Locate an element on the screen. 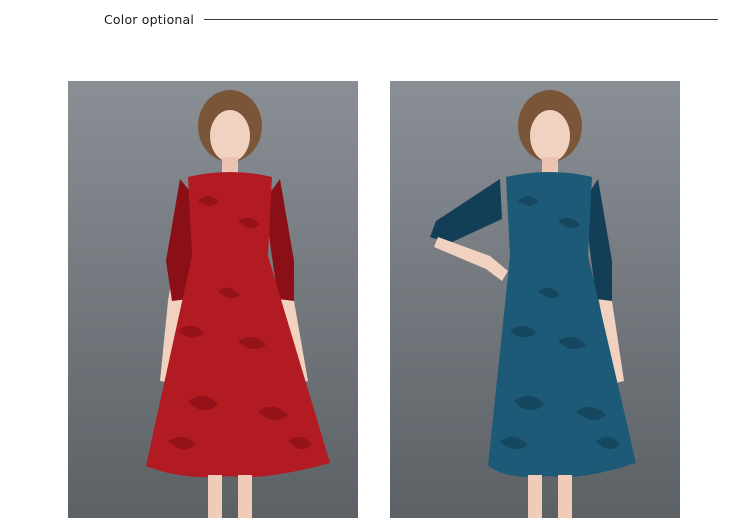  divider-line is located at coordinates (461, 19).